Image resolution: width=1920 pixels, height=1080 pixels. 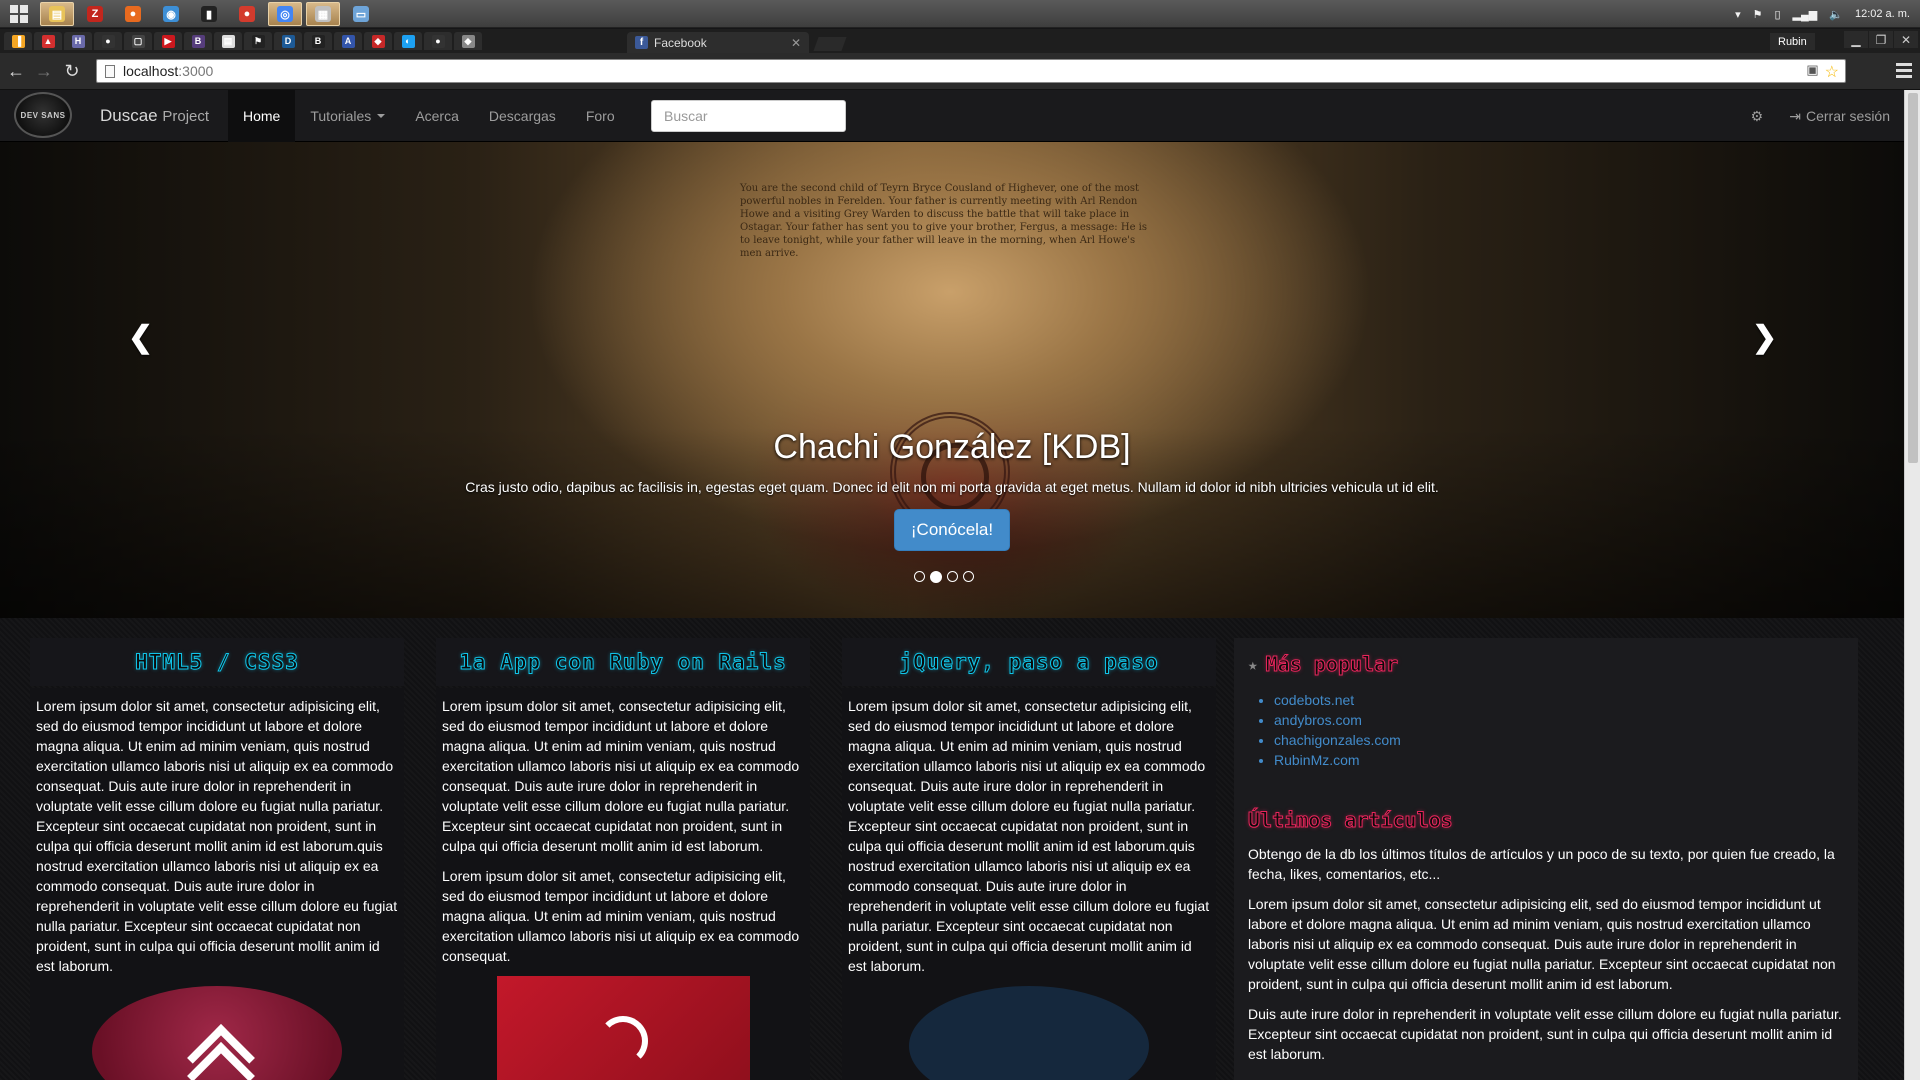 I want to click on new-tab-button, so click(x=830, y=44).